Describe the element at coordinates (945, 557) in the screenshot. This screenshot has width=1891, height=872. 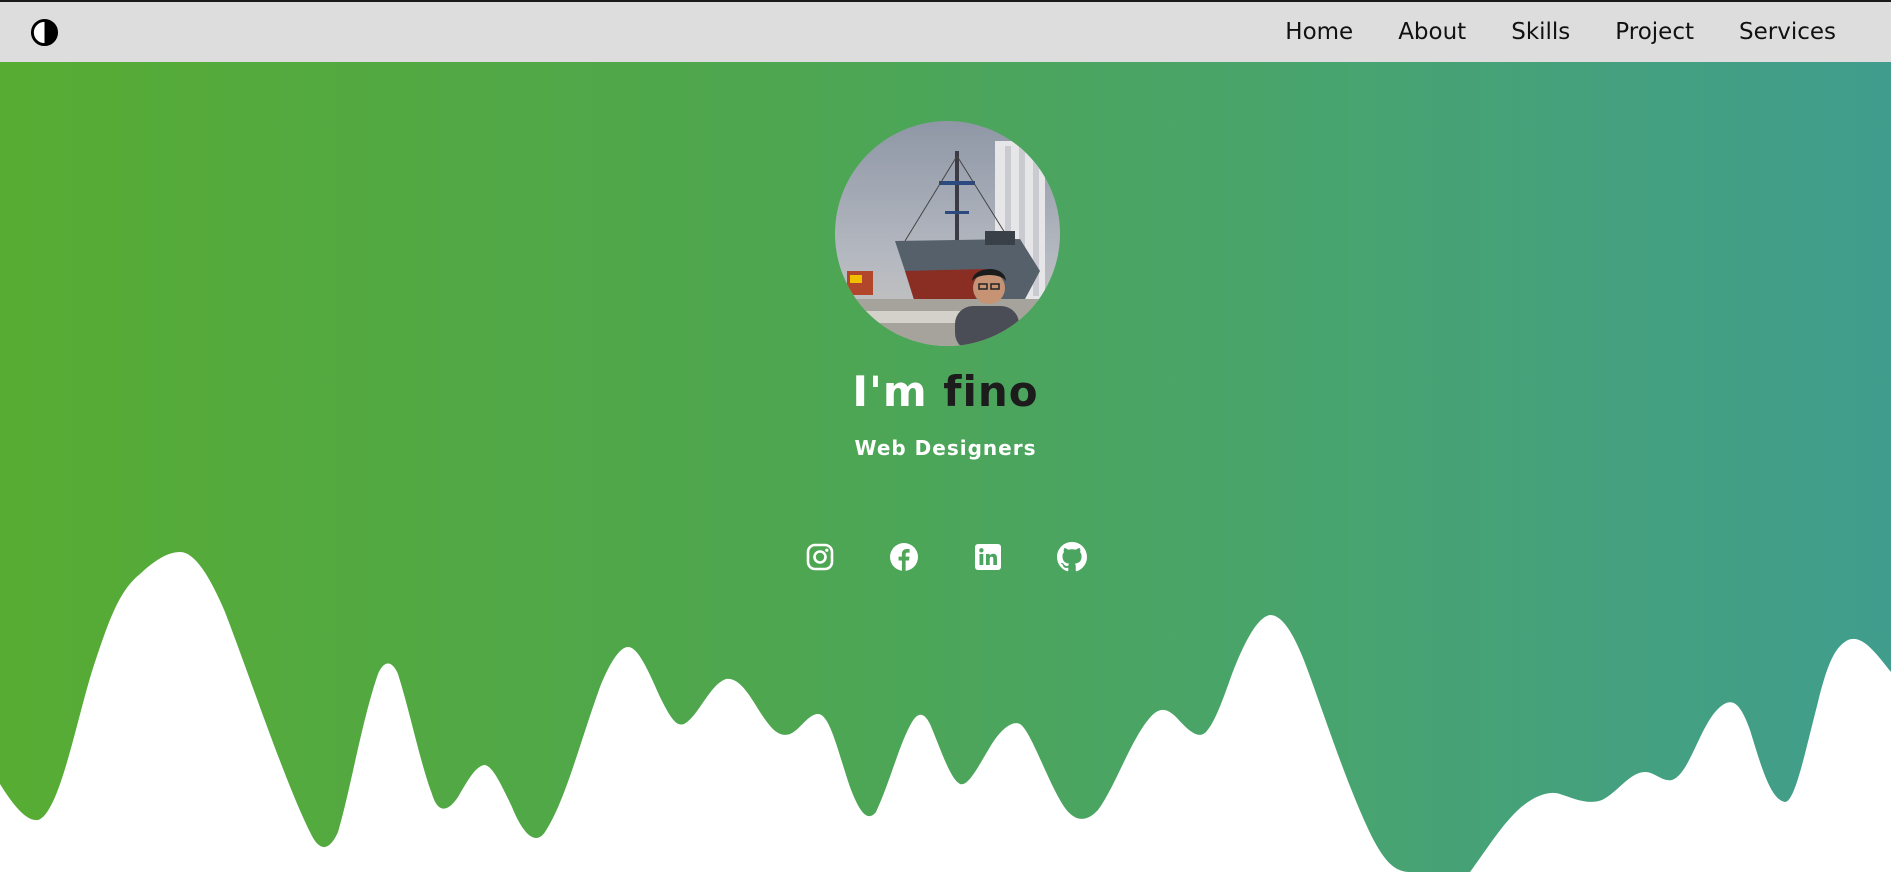
I see `social-links` at that location.